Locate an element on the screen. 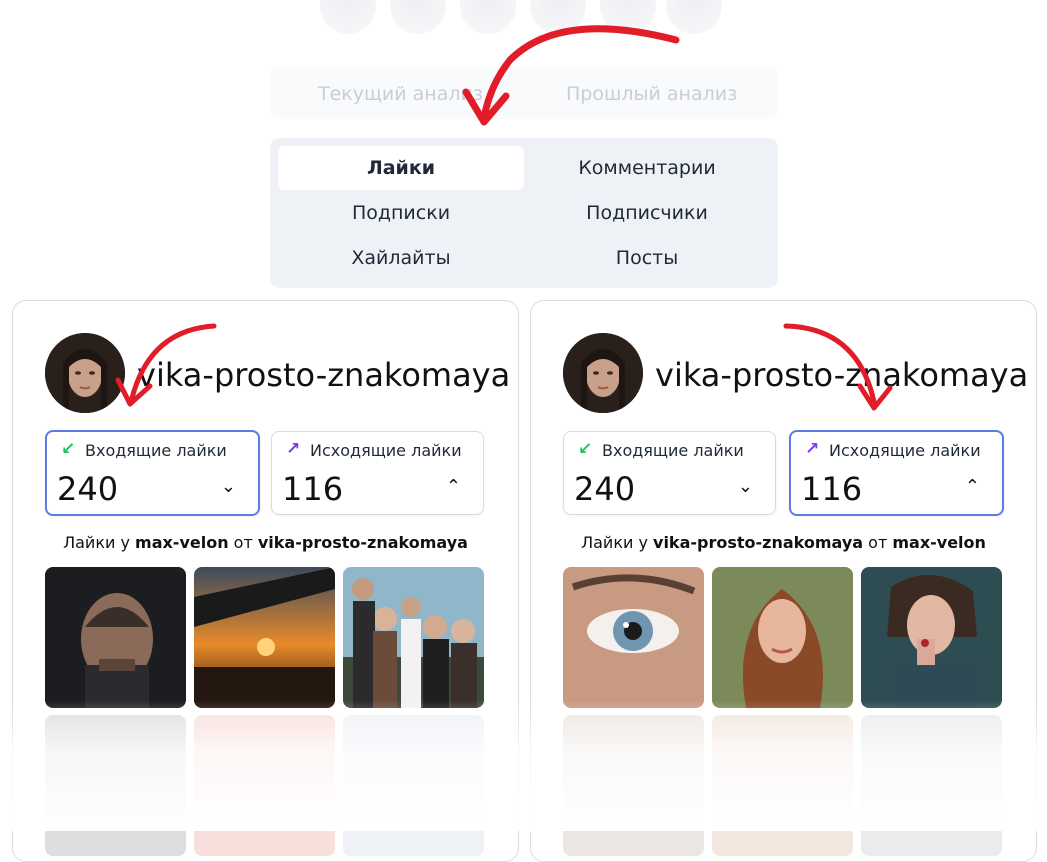 This screenshot has height=862, width=1047. tab-likes: Лайки is located at coordinates (401, 168).